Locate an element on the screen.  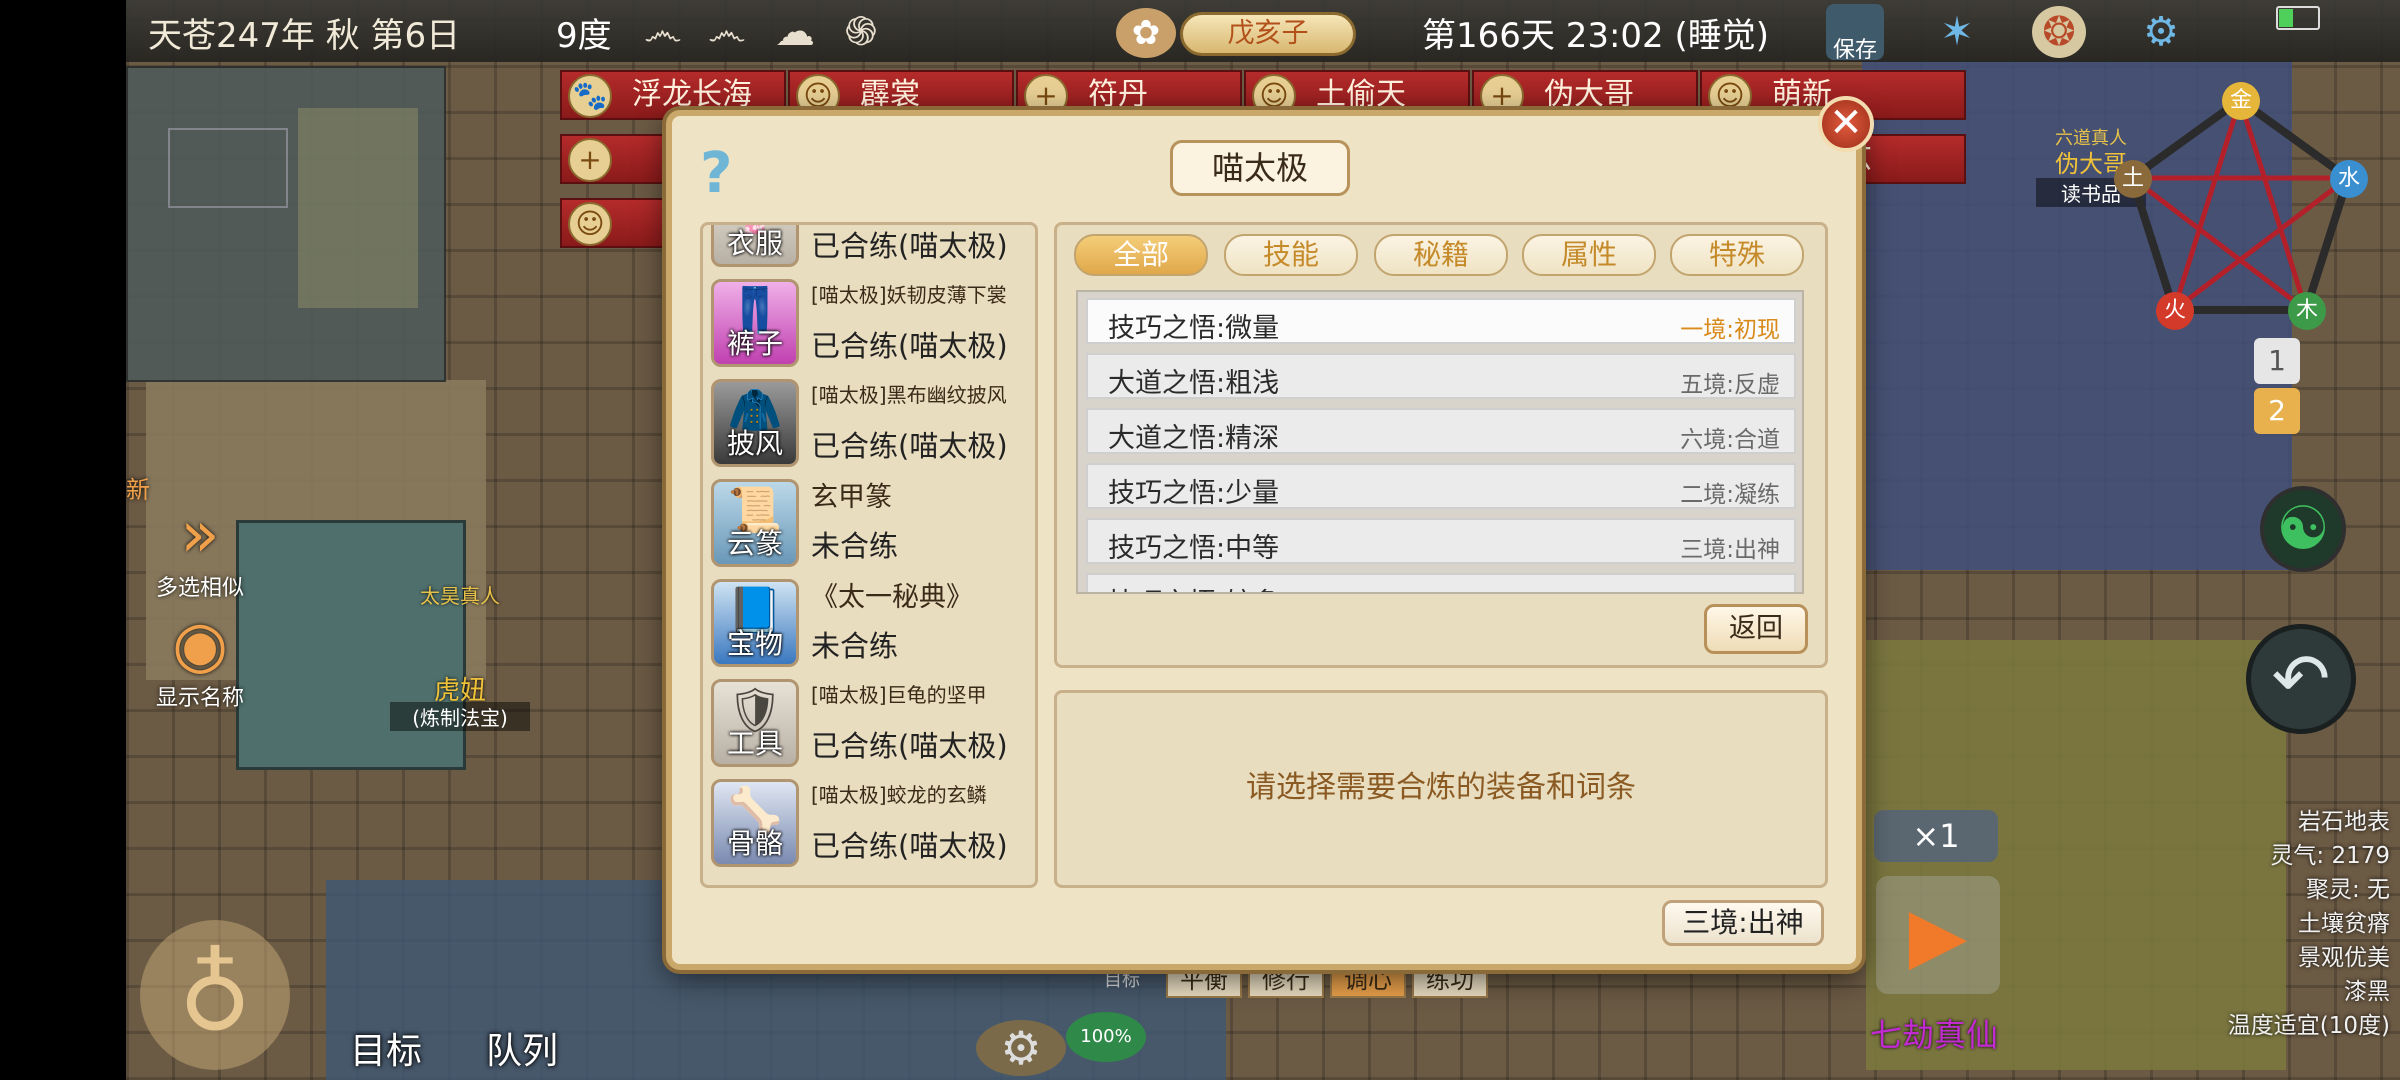
day-badge: 戊亥子 is located at coordinates (1268, 34).